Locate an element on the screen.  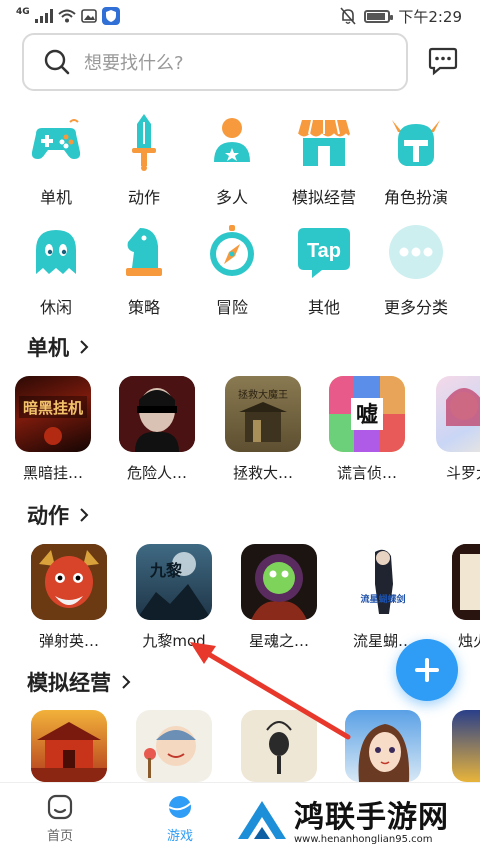
game-cover: 嘘 is located at coordinates (367, 414).